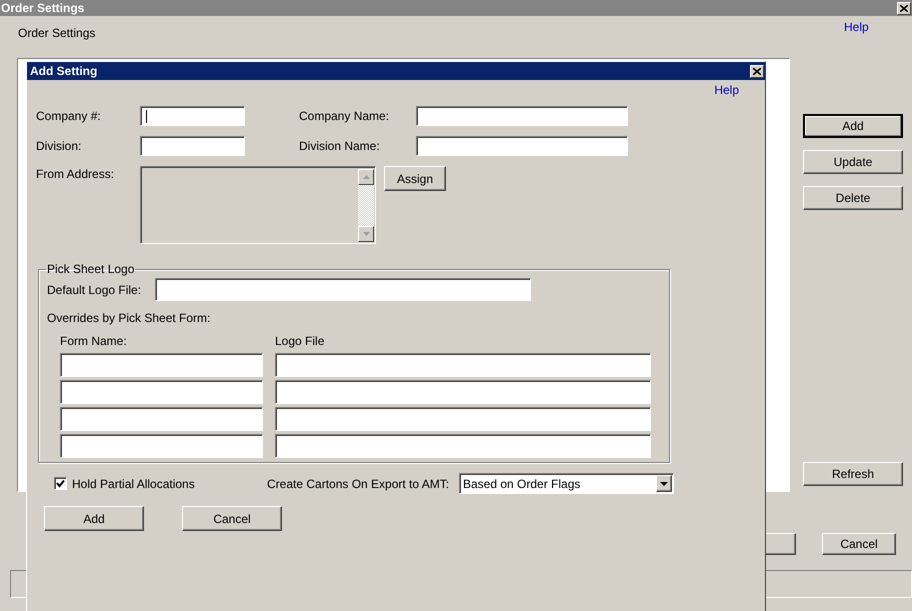 This screenshot has width=912, height=611. What do you see at coordinates (60, 483) in the screenshot?
I see `checkbox` at bounding box center [60, 483].